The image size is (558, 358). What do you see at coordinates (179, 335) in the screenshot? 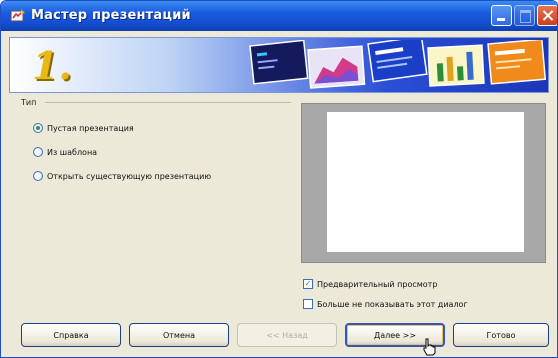
I see `cancel-button: Отмена` at bounding box center [179, 335].